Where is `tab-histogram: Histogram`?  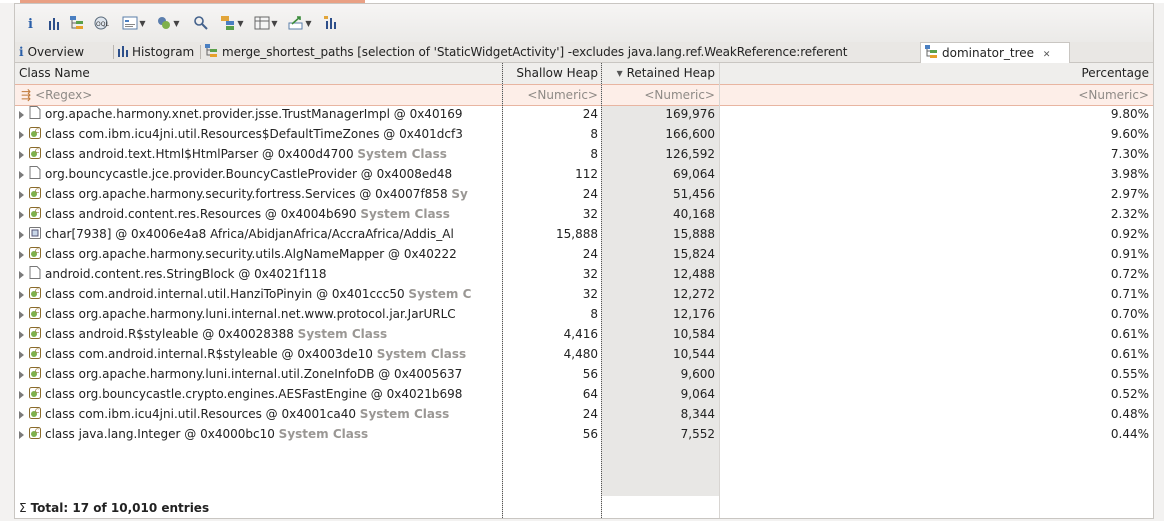
tab-histogram: Histogram is located at coordinates (156, 52).